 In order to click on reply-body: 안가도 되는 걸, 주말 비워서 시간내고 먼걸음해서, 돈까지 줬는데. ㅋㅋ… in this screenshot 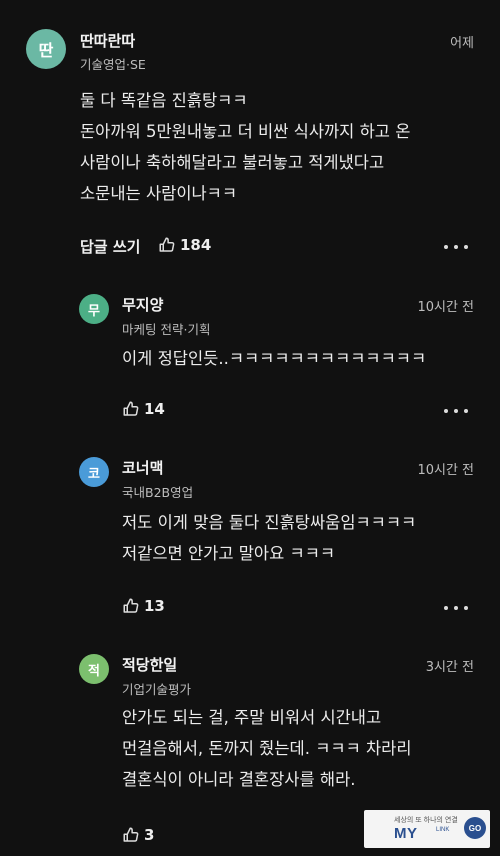, I will do `click(267, 748)`.